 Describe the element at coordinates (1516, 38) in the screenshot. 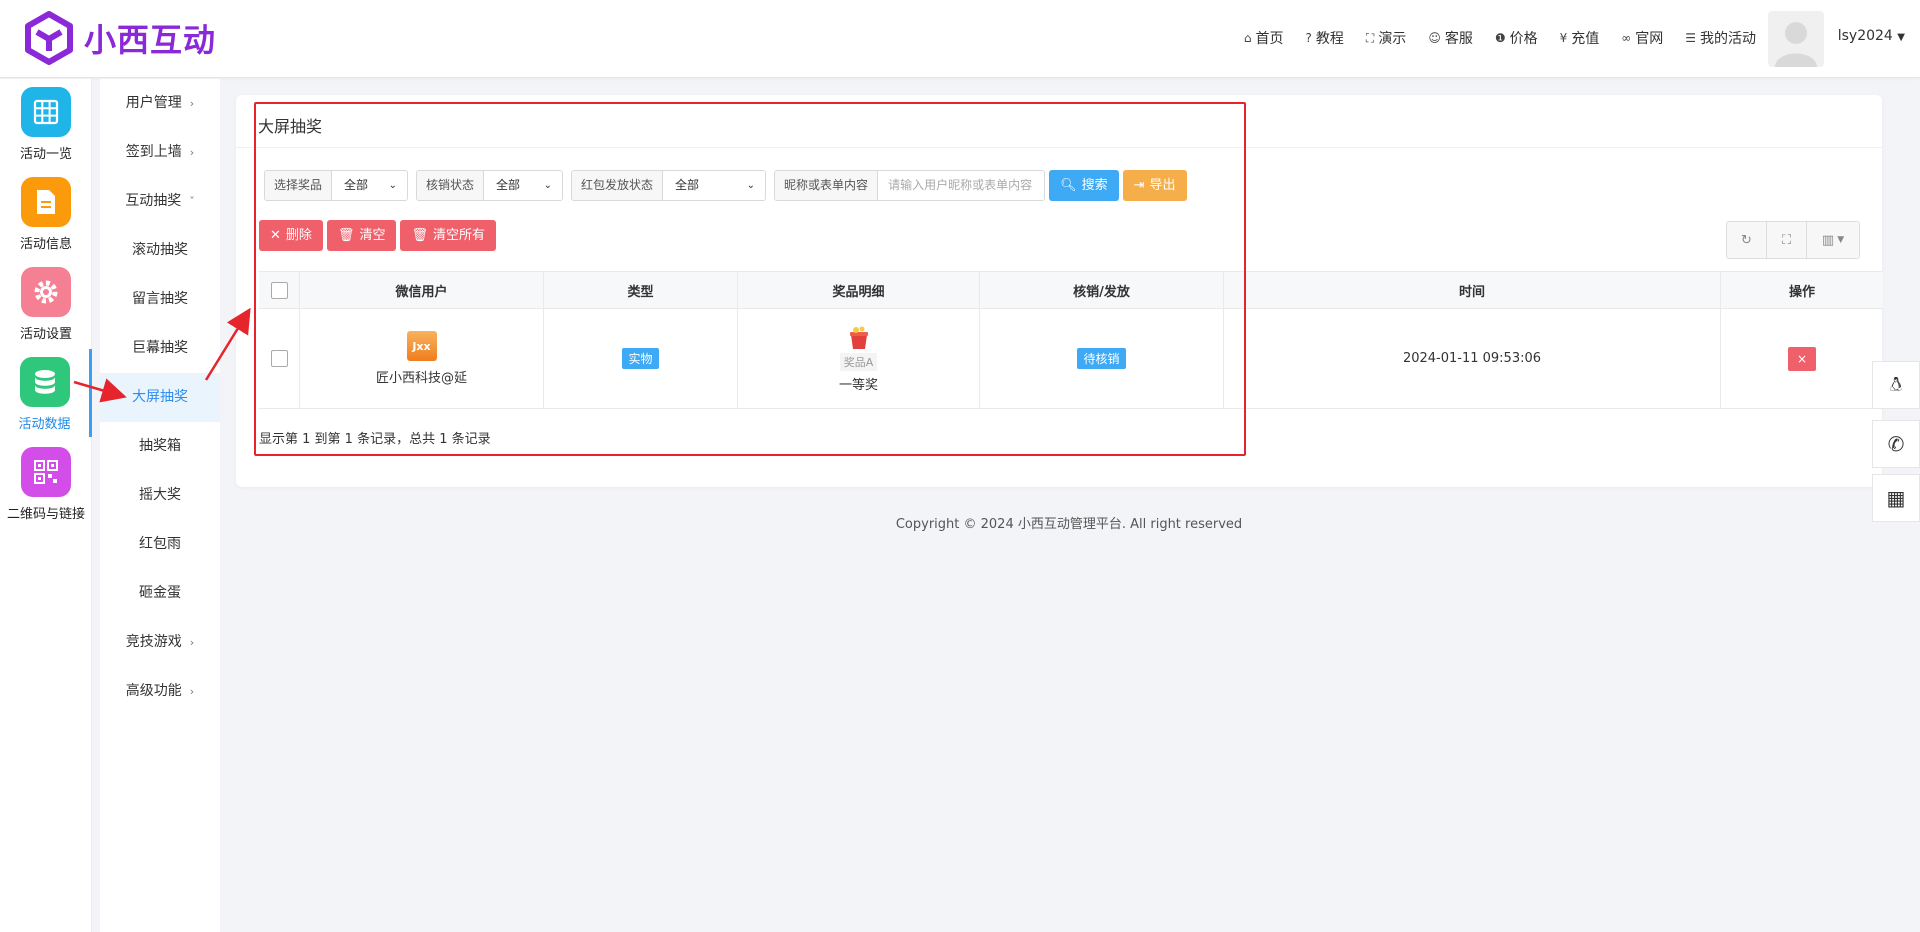

I see `nav-price: ❶ 价格` at that location.